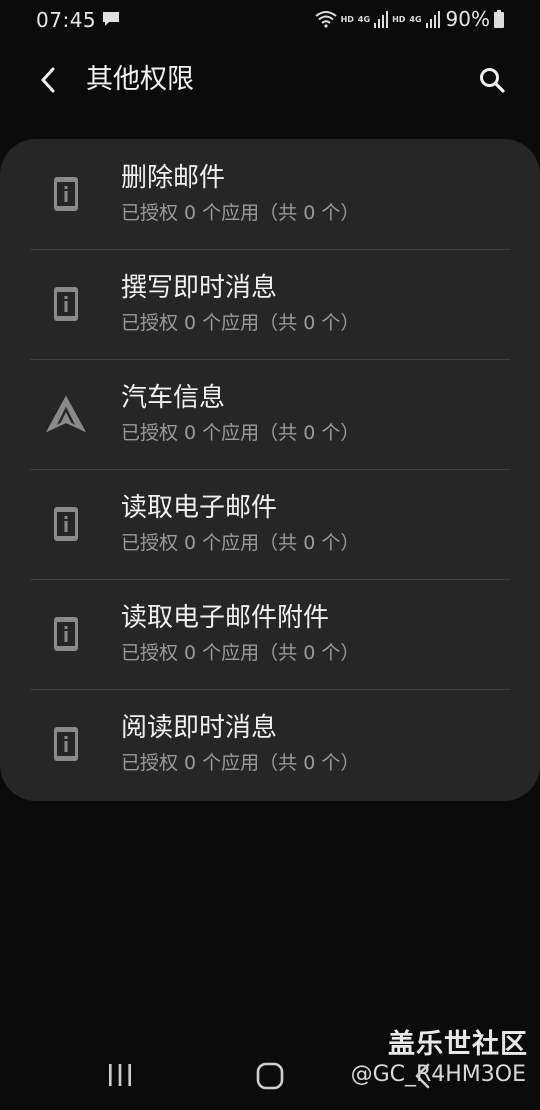  What do you see at coordinates (199, 288) in the screenshot?
I see `permission-title: 撰写即时消息` at bounding box center [199, 288].